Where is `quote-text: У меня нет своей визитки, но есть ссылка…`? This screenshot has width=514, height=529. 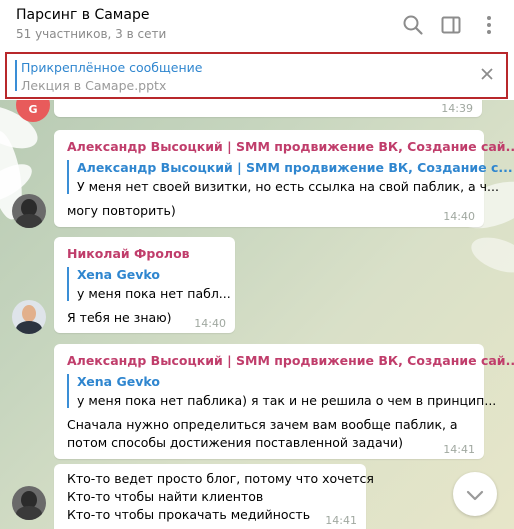
quote-text: У меня нет своей визитки, но есть ссылка… is located at coordinates (288, 186).